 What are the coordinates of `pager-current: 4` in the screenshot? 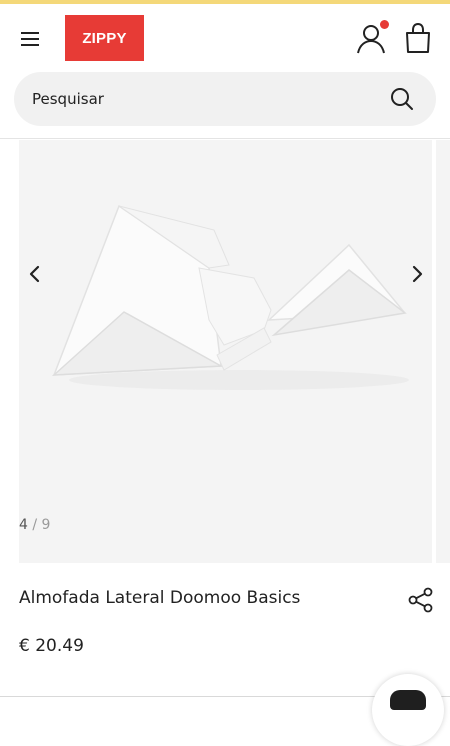 It's located at (23, 525).